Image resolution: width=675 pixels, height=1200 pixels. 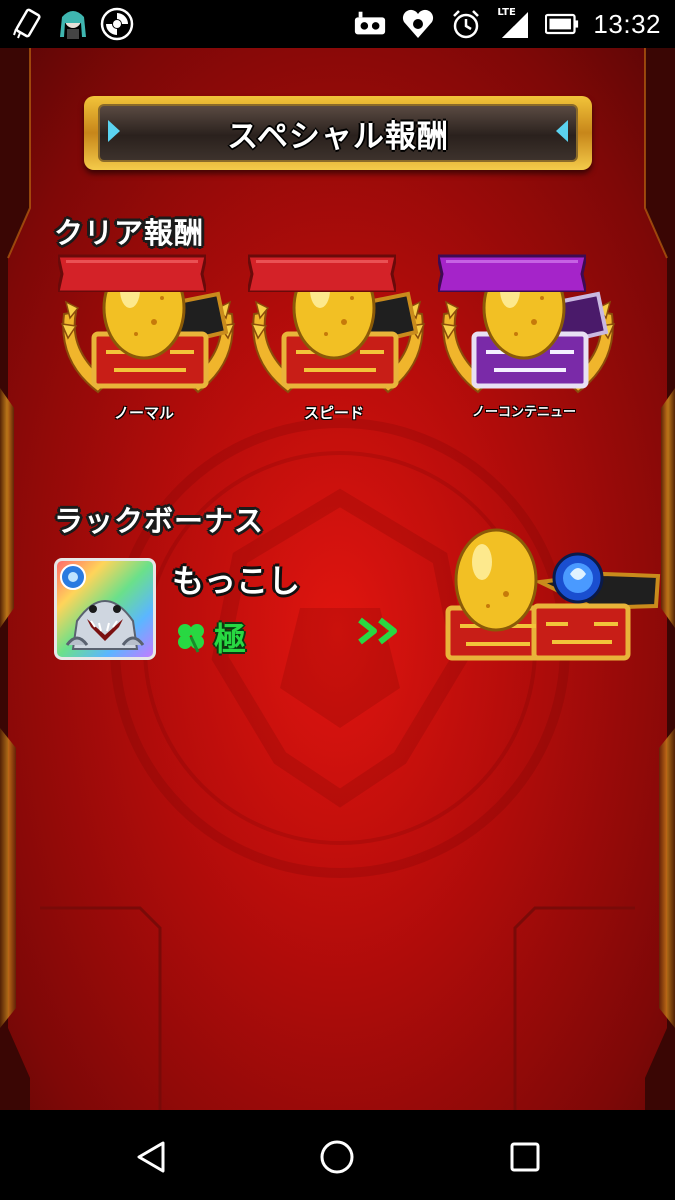 What do you see at coordinates (333, 413) in the screenshot?
I see `reward-label: スピード` at bounding box center [333, 413].